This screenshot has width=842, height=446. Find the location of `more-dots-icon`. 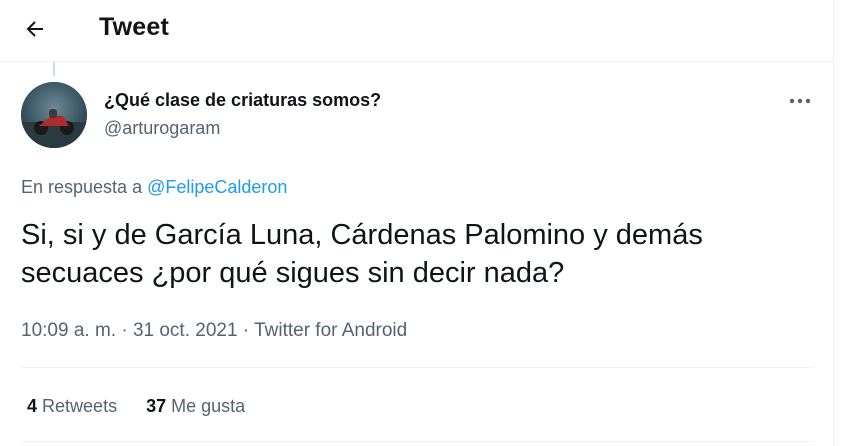

more-dots-icon is located at coordinates (800, 101).